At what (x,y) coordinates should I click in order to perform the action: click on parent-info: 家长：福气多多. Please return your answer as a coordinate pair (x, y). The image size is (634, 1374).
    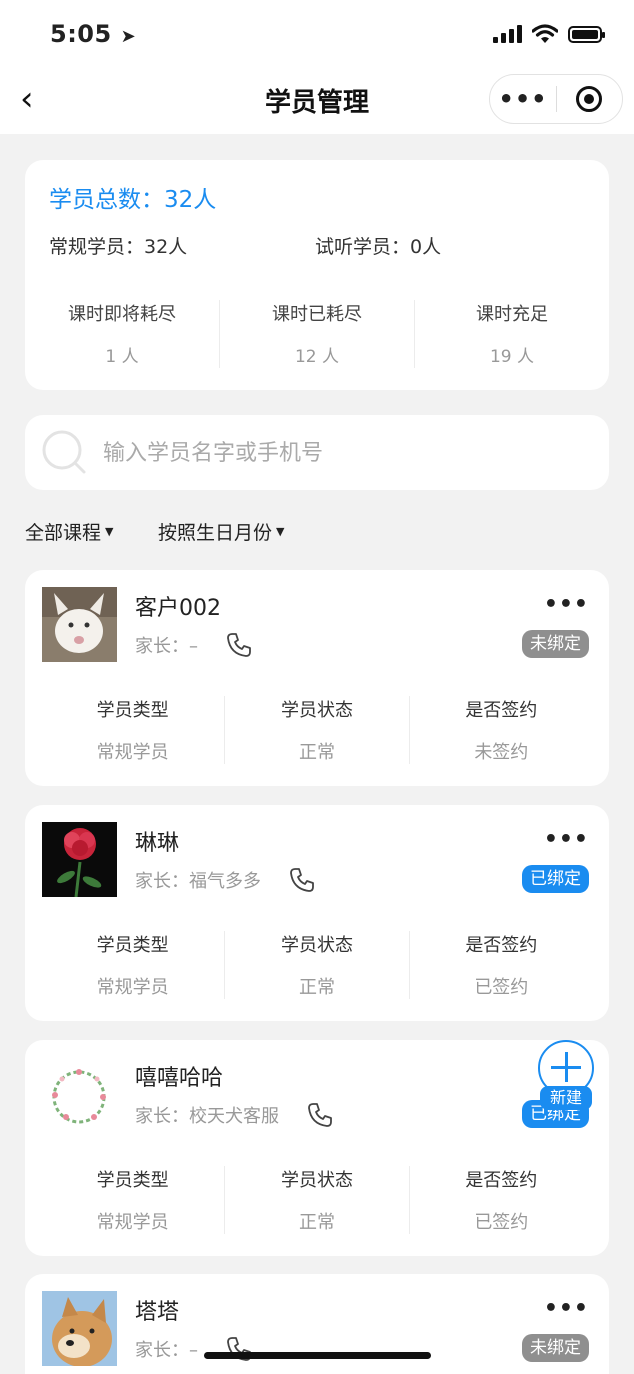
    Looking at the image, I should click on (225, 880).